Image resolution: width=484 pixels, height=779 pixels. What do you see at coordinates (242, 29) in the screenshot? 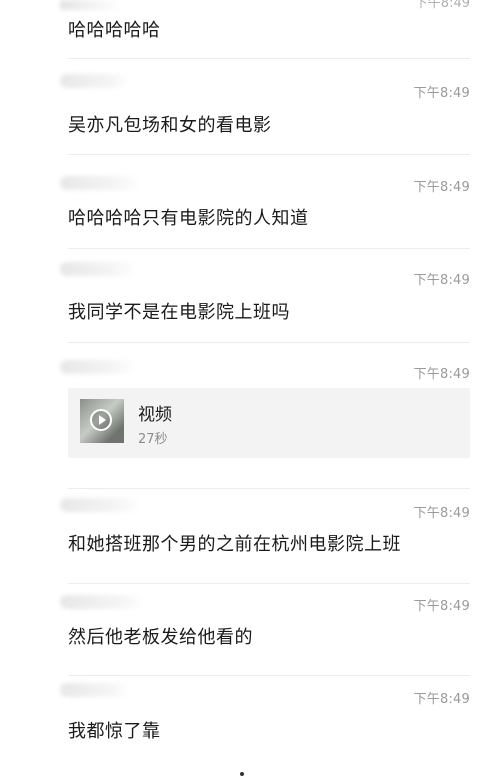
I see `list-item: 下午8:49 哈哈哈哈哈` at bounding box center [242, 29].